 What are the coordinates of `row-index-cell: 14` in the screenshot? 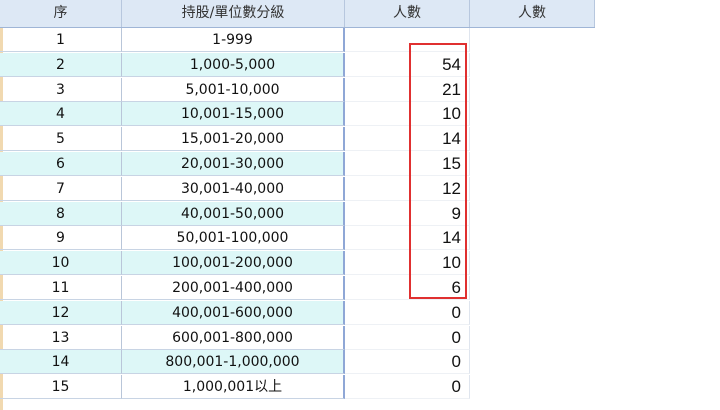 It's located at (61, 362).